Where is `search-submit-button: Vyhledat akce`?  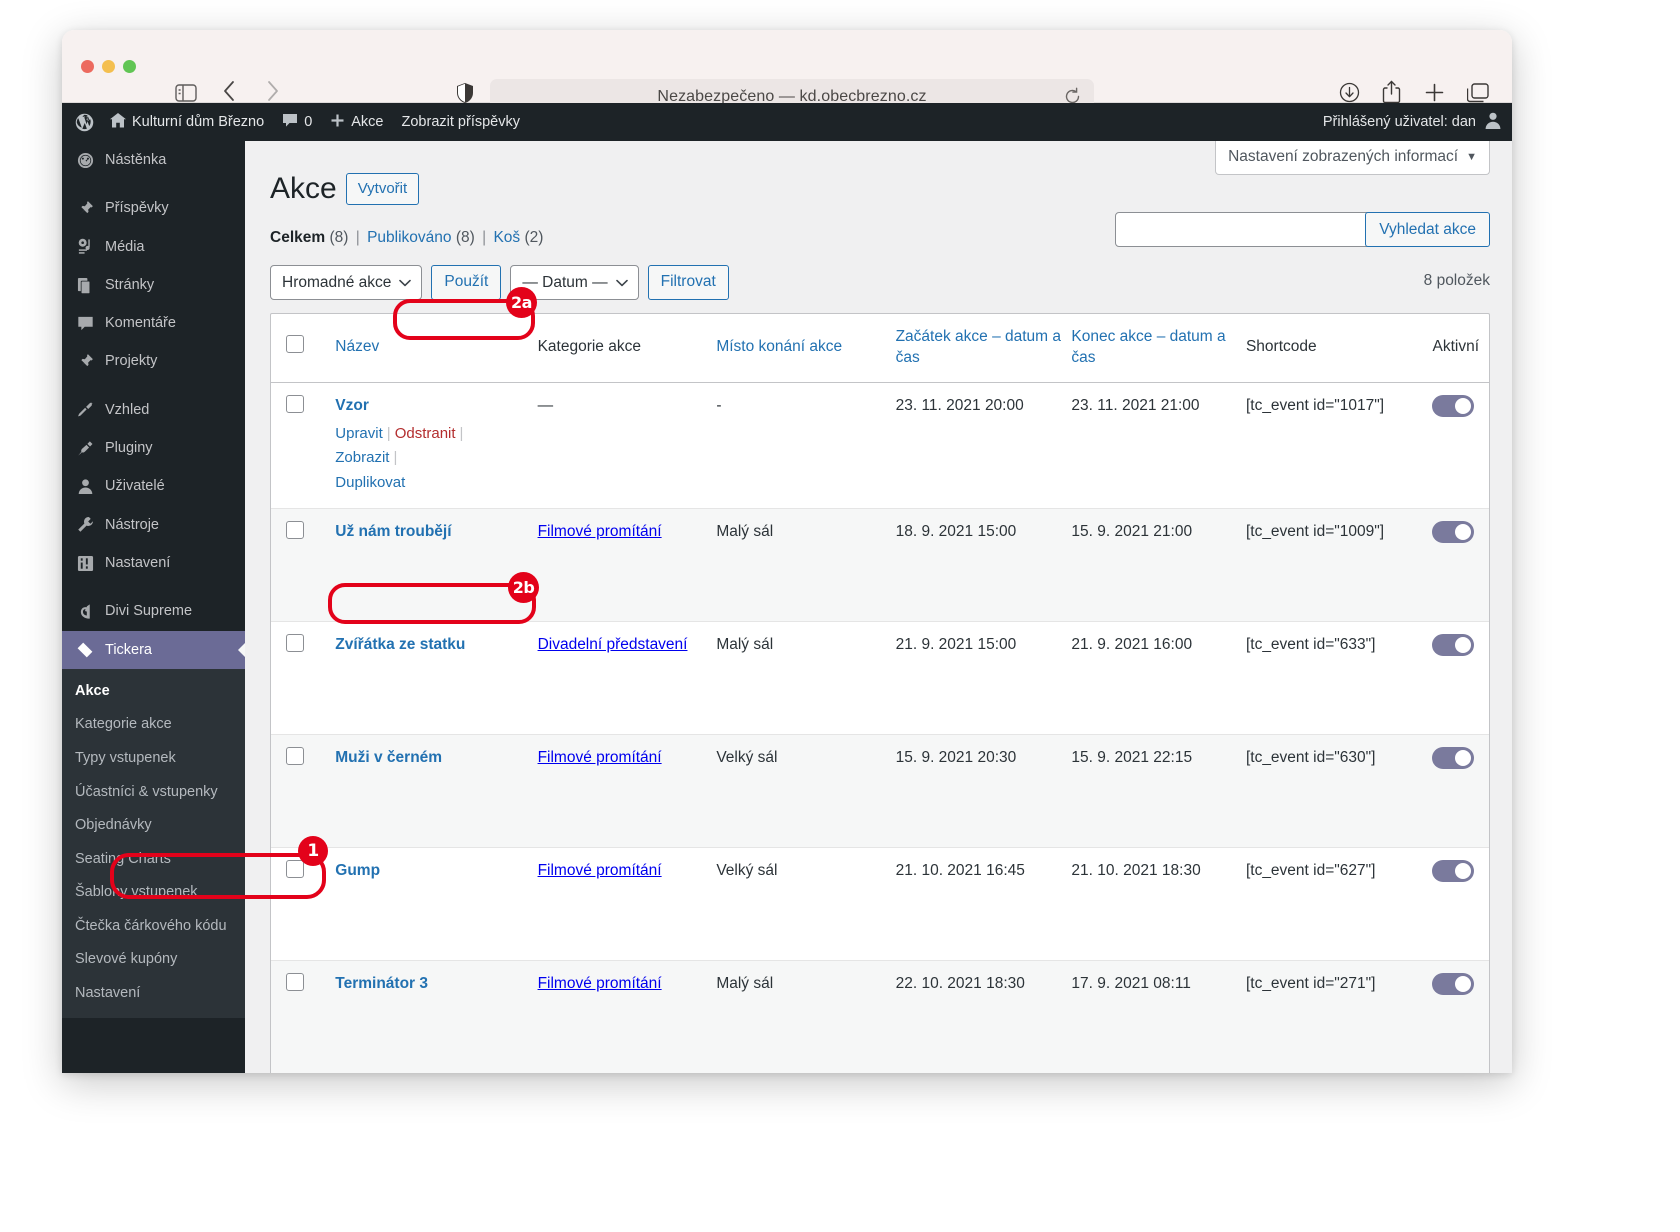 search-submit-button: Vyhledat akce is located at coordinates (1427, 229).